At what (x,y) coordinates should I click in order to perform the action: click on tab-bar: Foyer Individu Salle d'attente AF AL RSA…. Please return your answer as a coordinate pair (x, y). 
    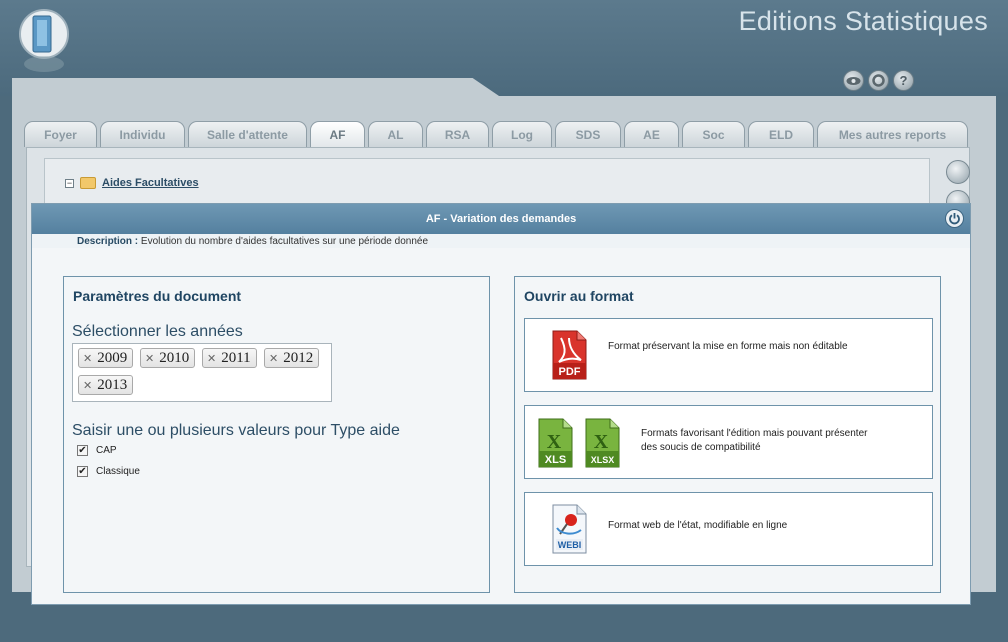
    Looking at the image, I should click on (496, 134).